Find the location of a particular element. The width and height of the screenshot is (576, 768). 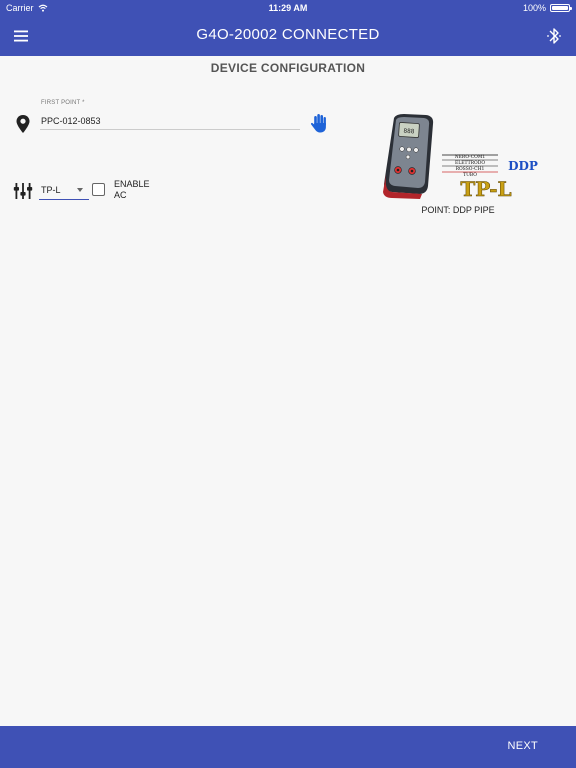

status-bar: Carrier 11:29 AM 100% is located at coordinates (288, 8).